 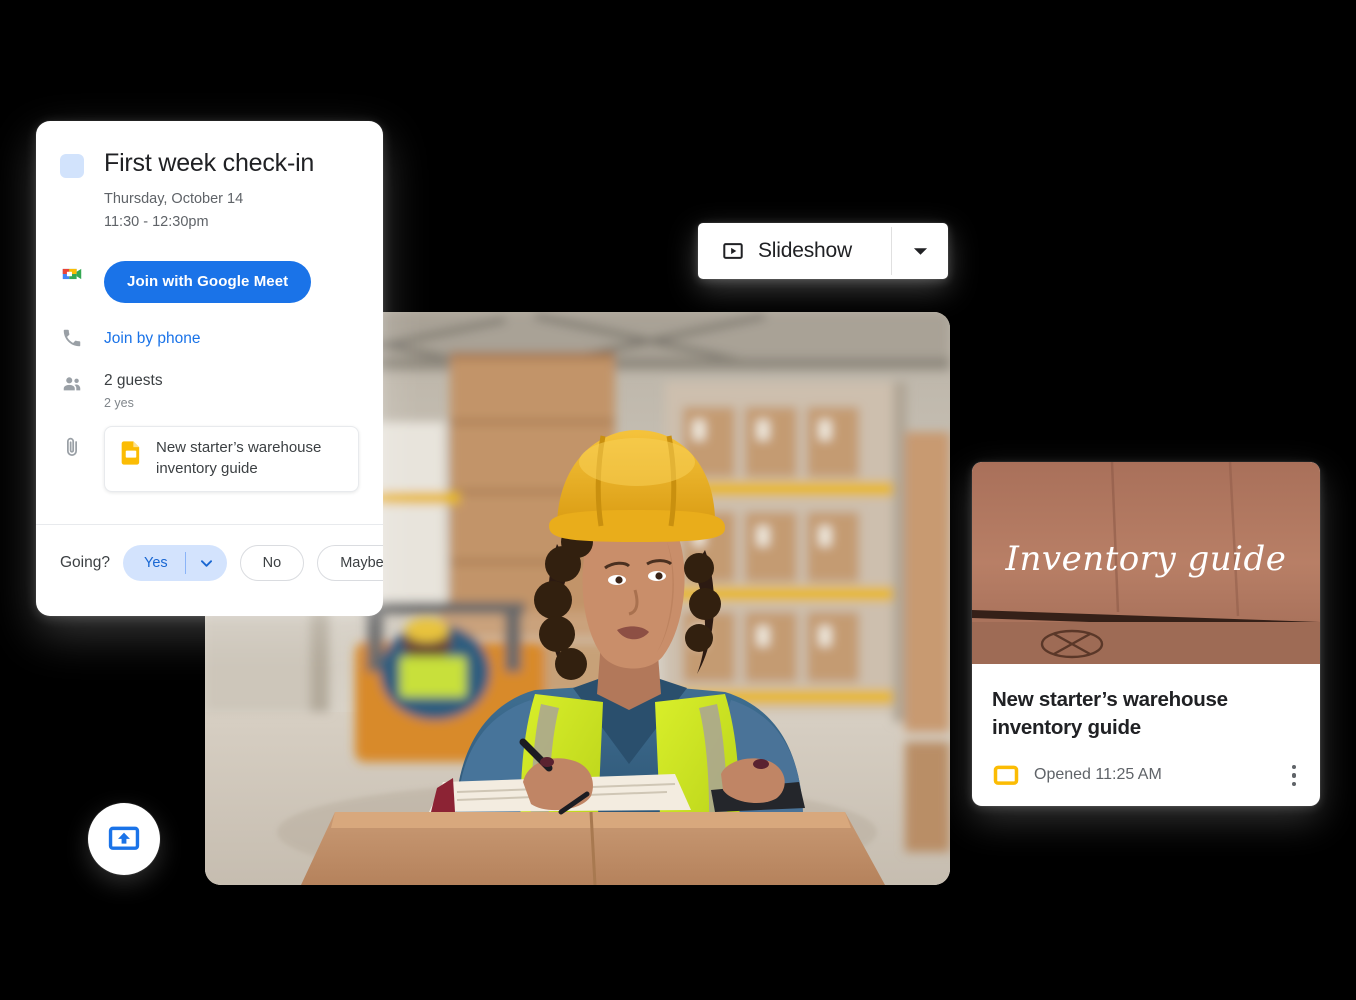 I want to click on event-time: 11:30 - 12:30pm, so click(x=156, y=222).